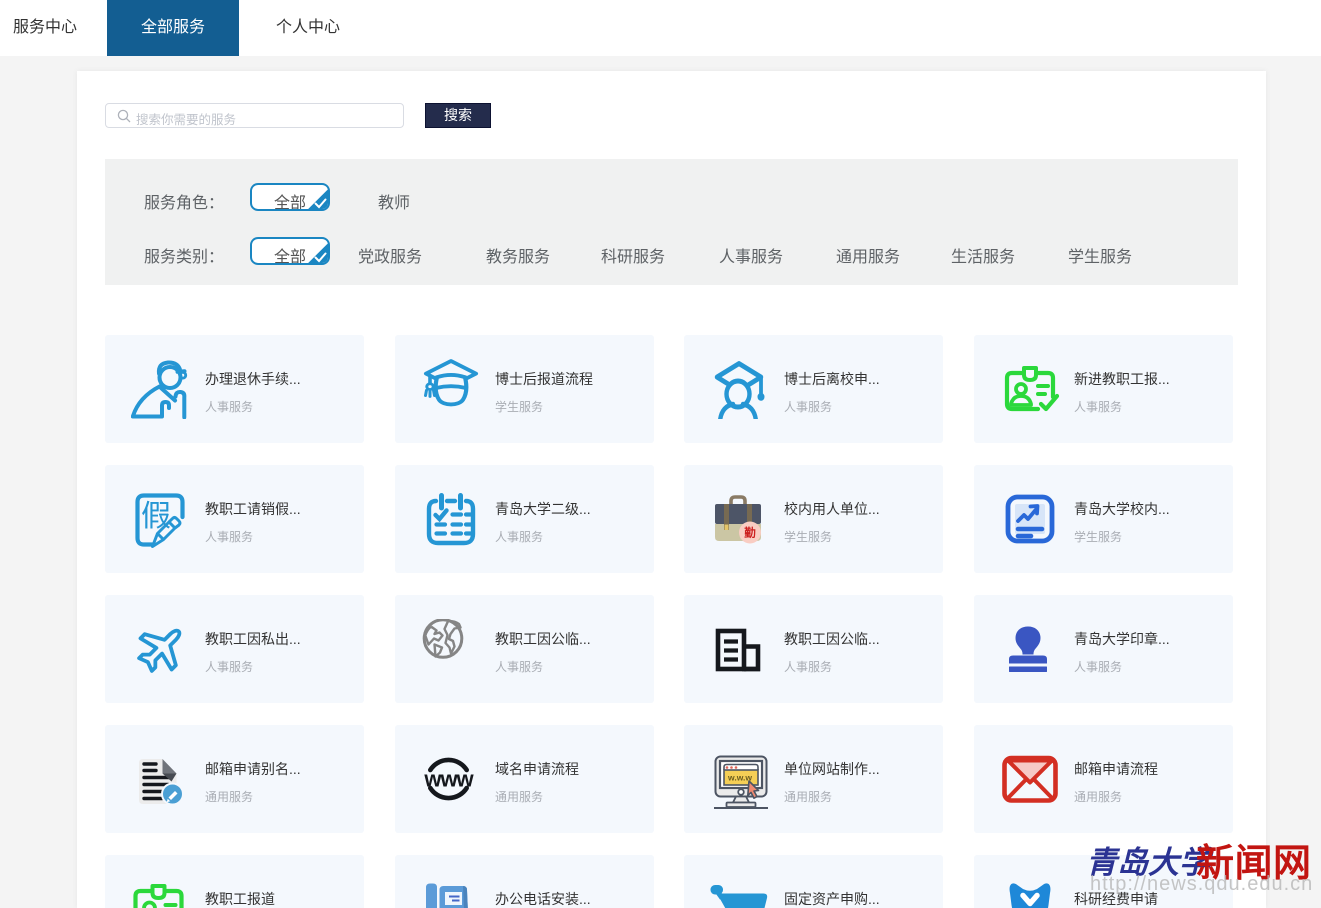 This screenshot has height=908, width=1321. What do you see at coordinates (448, 779) in the screenshot?
I see `svg-text: www` at bounding box center [448, 779].